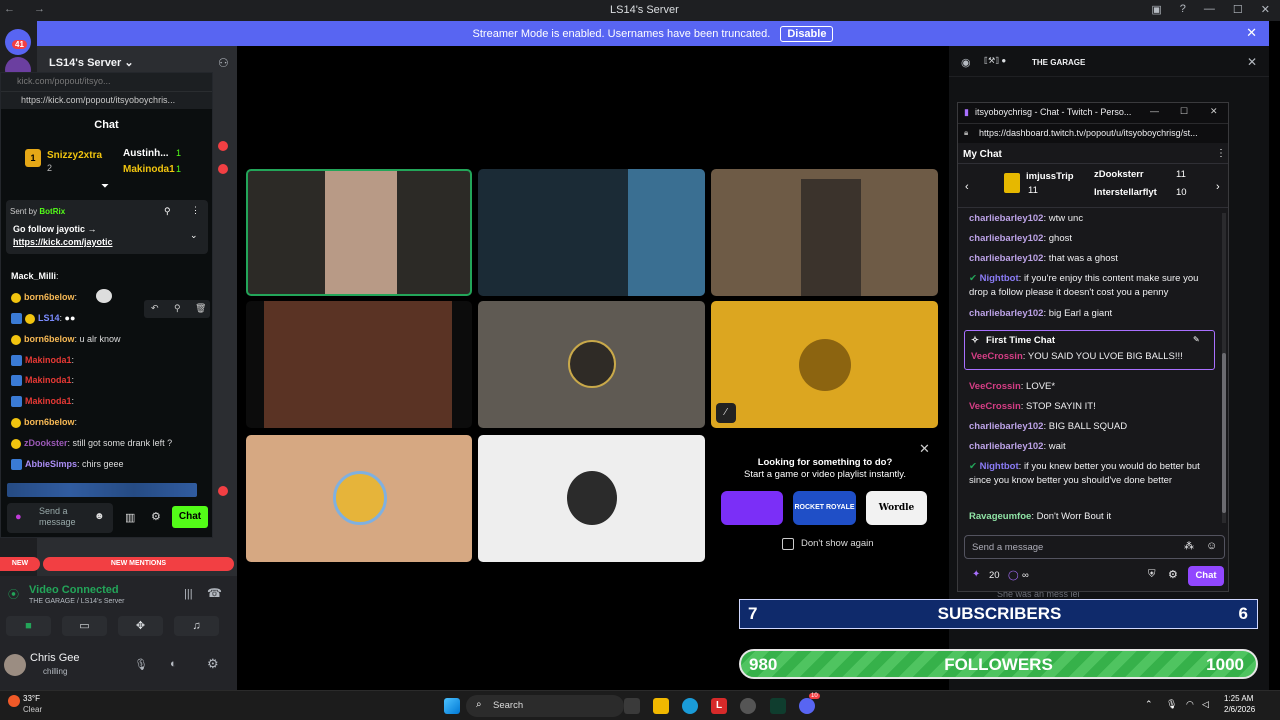  I want to click on clock-time: 1:25 AM, so click(1238, 698).